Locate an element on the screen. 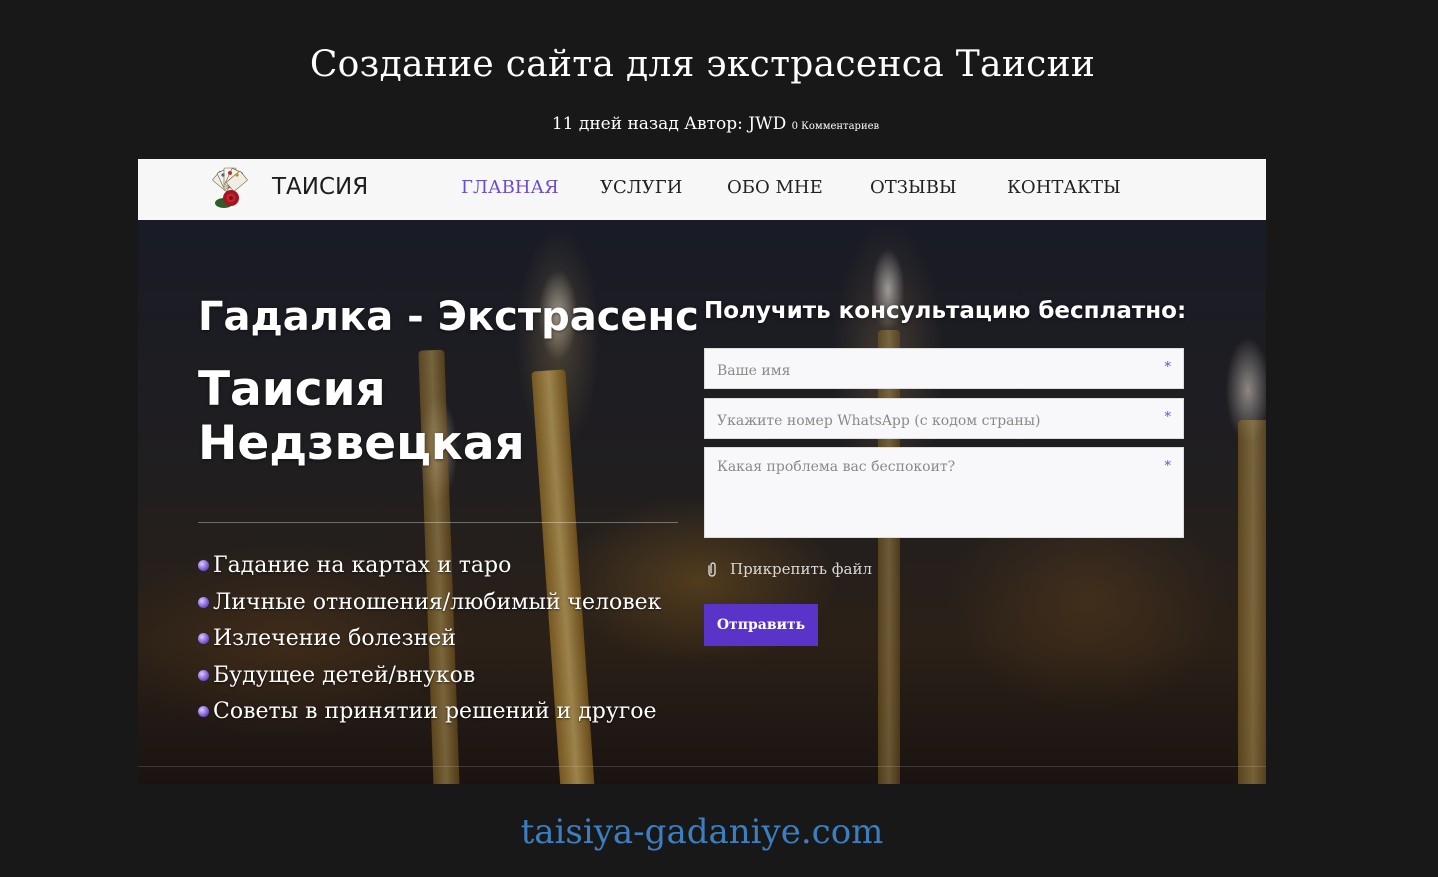 The height and width of the screenshot is (877, 1438). nav-item-contacts: КОНТАКТЫ is located at coordinates (1064, 187).